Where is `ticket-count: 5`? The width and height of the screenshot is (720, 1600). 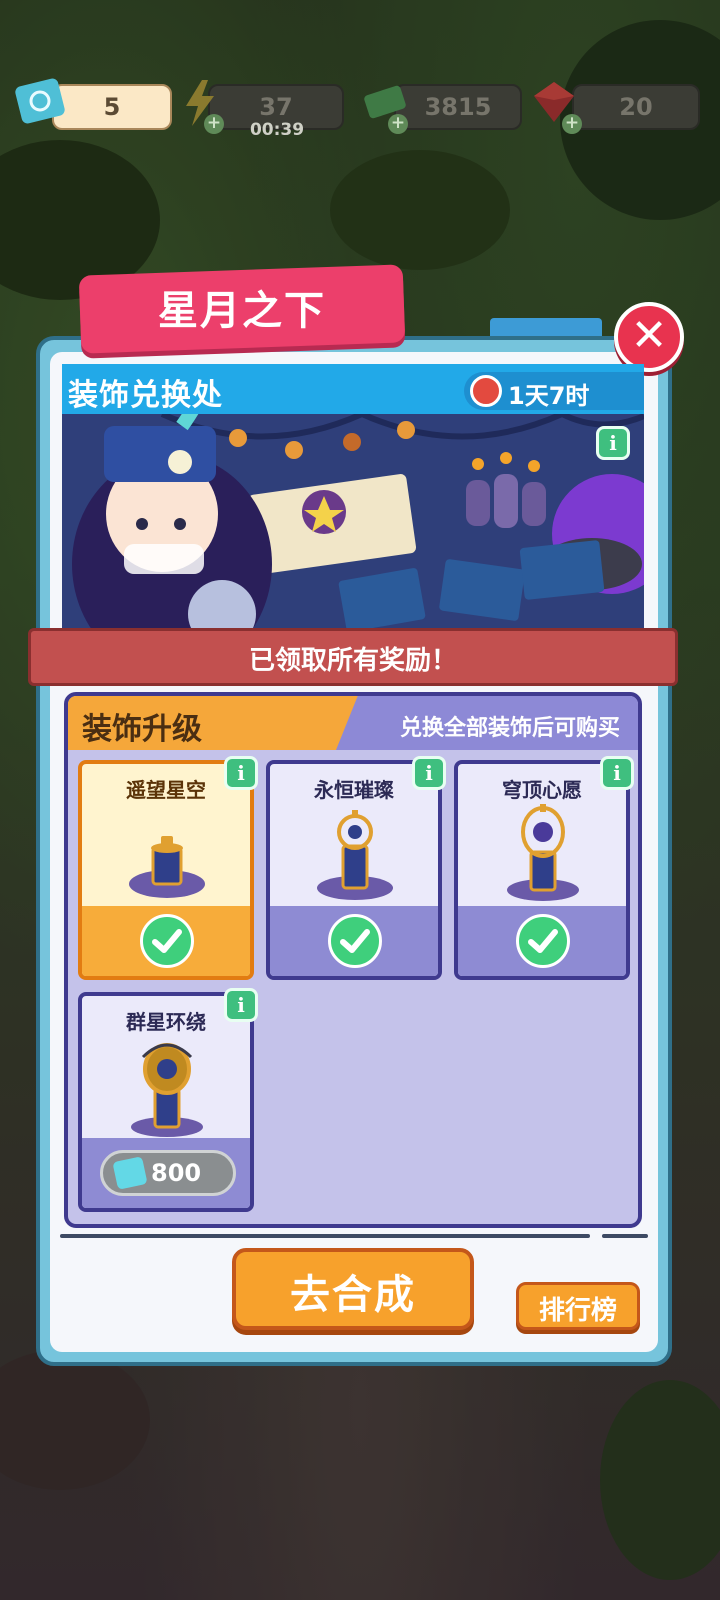
ticket-count: 5 is located at coordinates (112, 107).